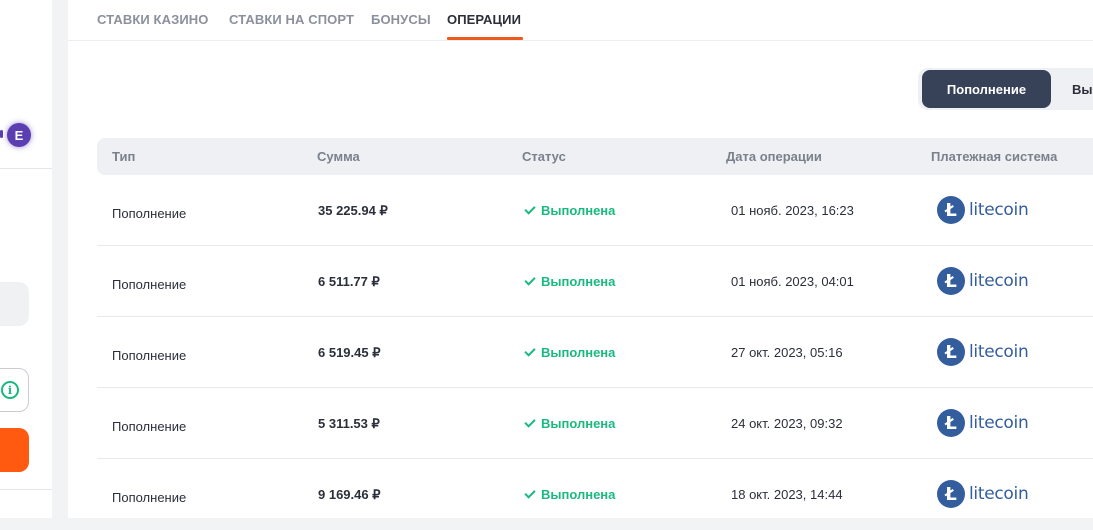 This screenshot has width=1093, height=530. Describe the element at coordinates (401, 19) in the screenshot. I see `tab-bonuses: БОНУСЫ` at that location.